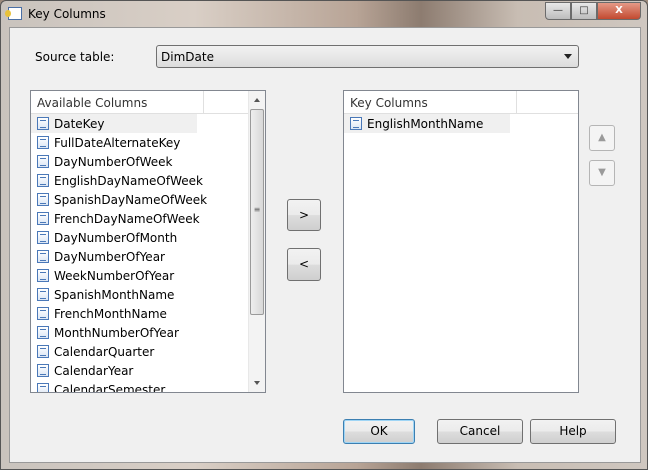 Image resolution: width=648 pixels, height=470 pixels. I want to click on column-item: FrenchMonthName, so click(148, 313).